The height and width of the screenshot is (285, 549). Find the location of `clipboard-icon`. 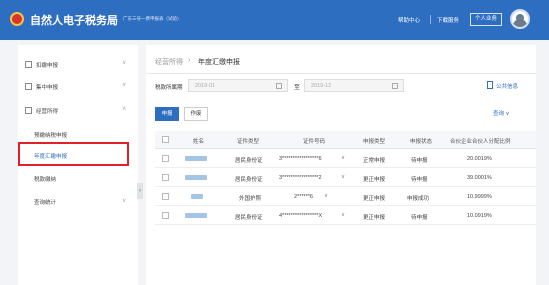

clipboard-icon is located at coordinates (28, 64).